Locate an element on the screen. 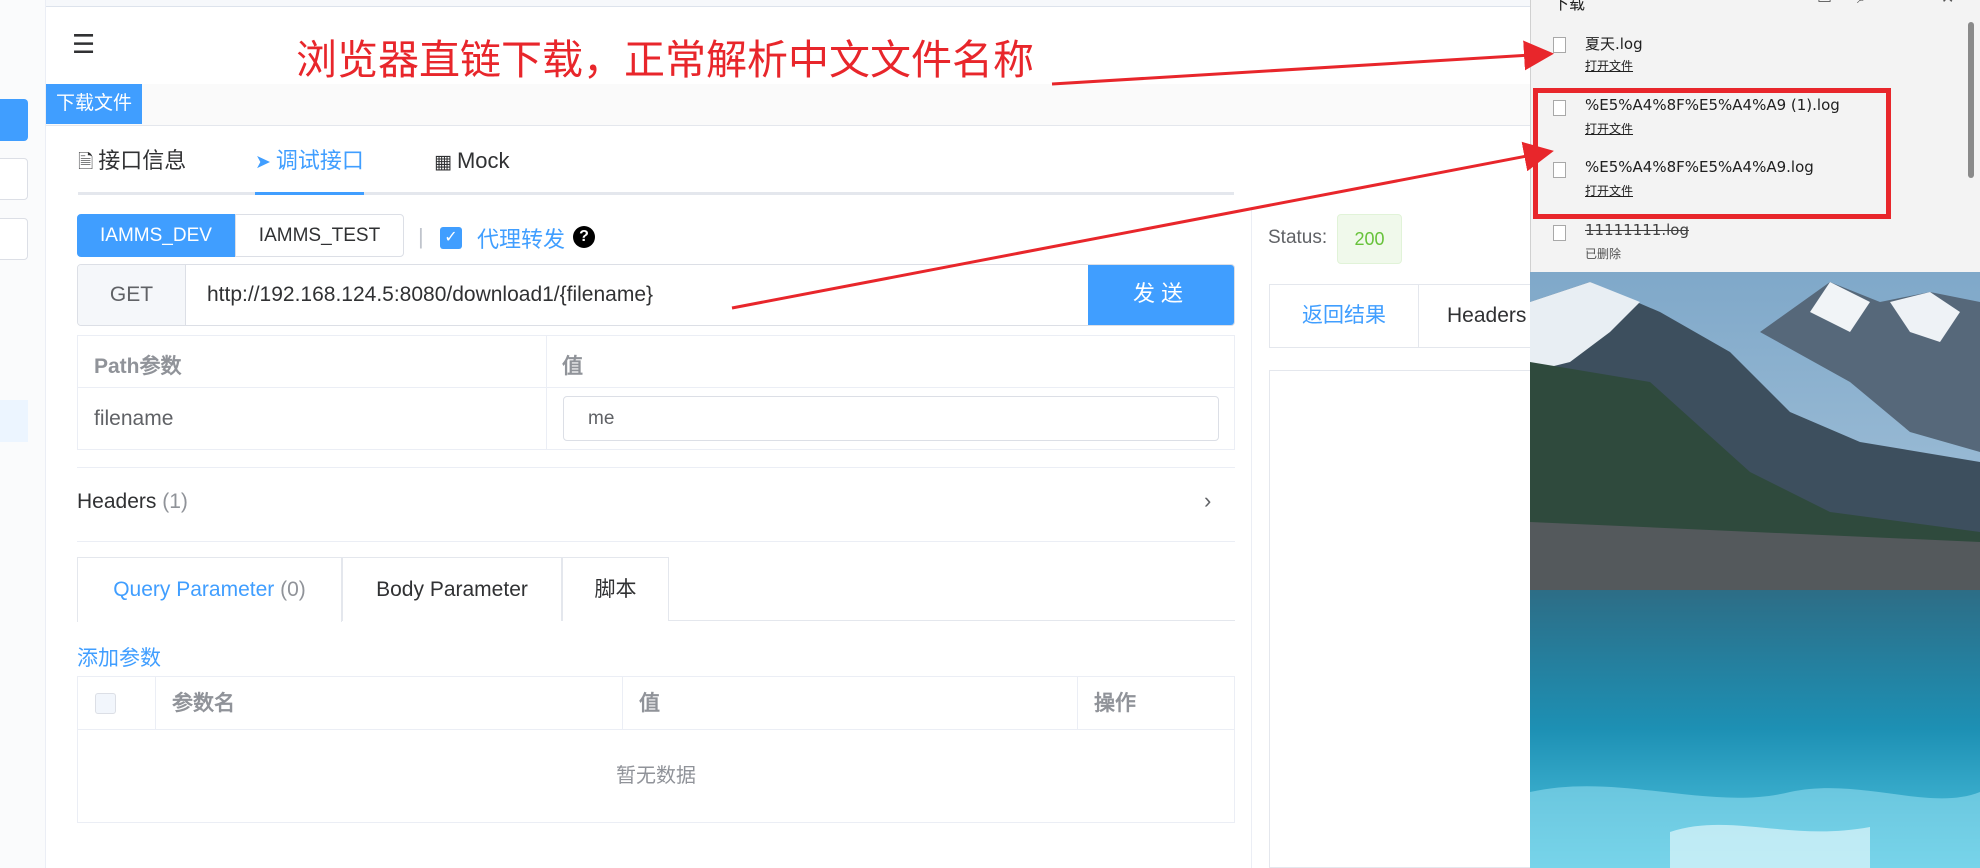  tab-script: 脚本 is located at coordinates (615, 589).